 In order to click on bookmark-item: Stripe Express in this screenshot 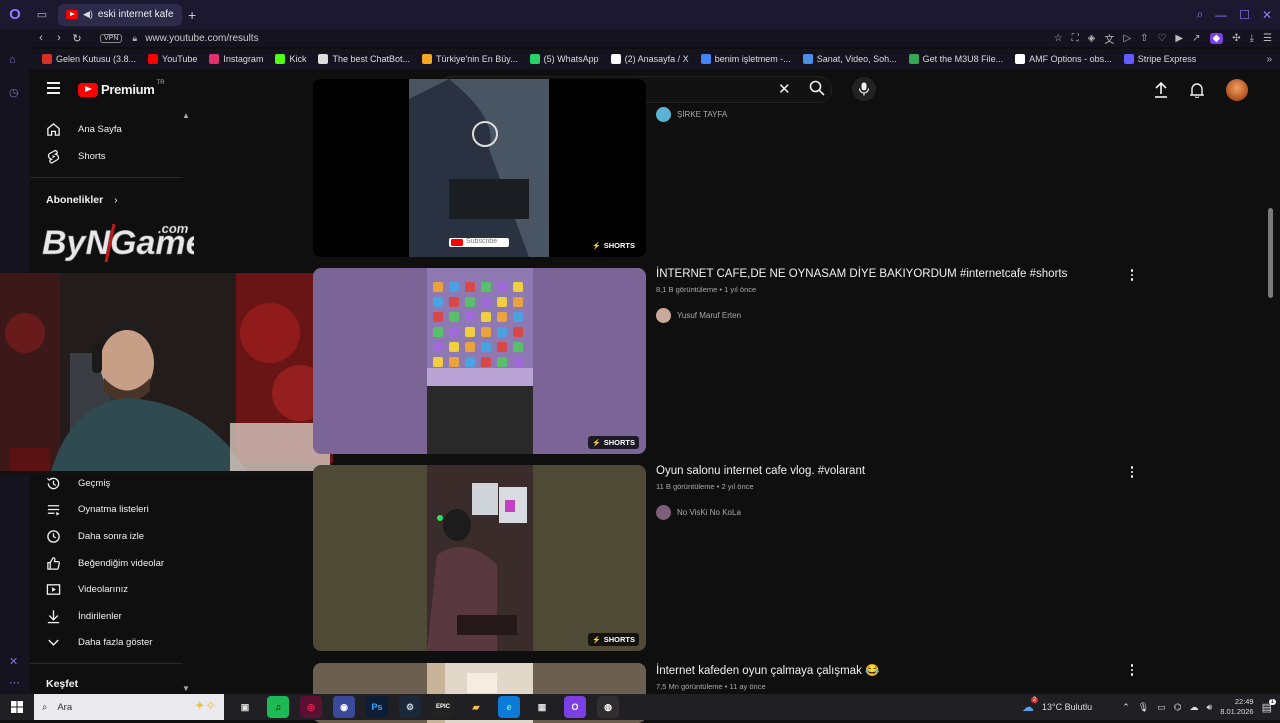, I will do `click(1159, 59)`.